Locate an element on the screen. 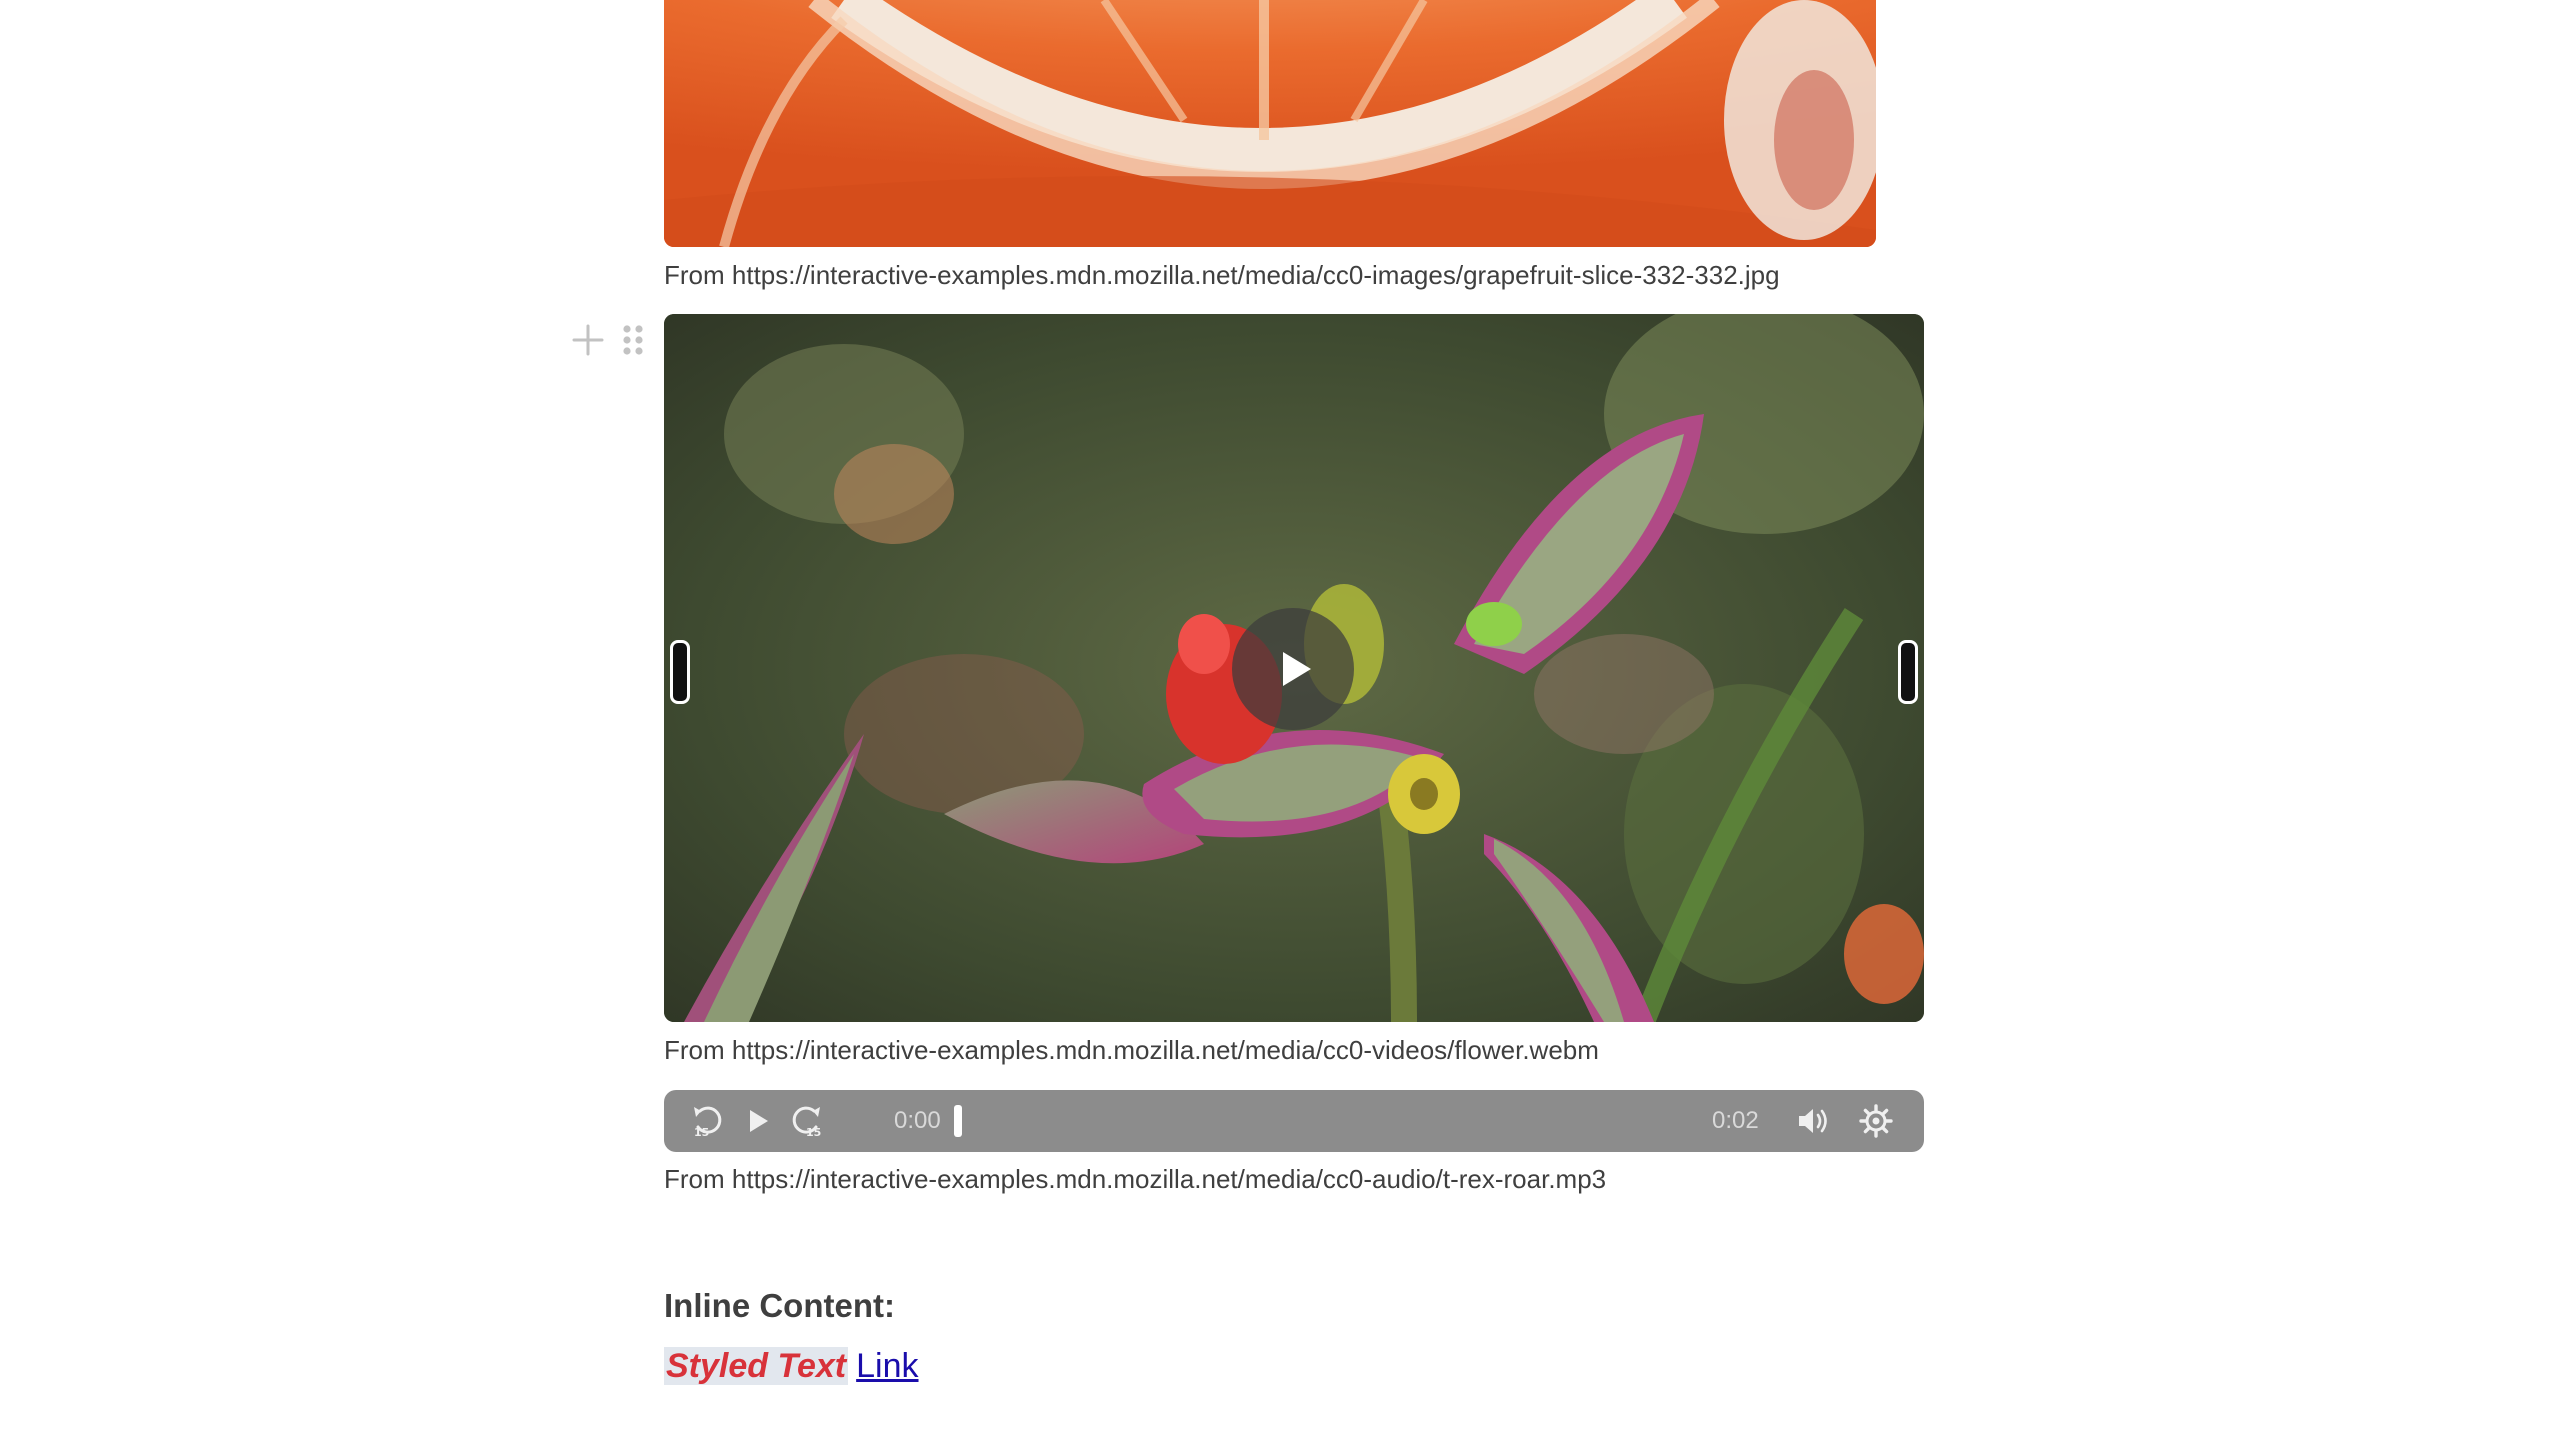  inline-content-row: Styled Text Link is located at coordinates (791, 1366).